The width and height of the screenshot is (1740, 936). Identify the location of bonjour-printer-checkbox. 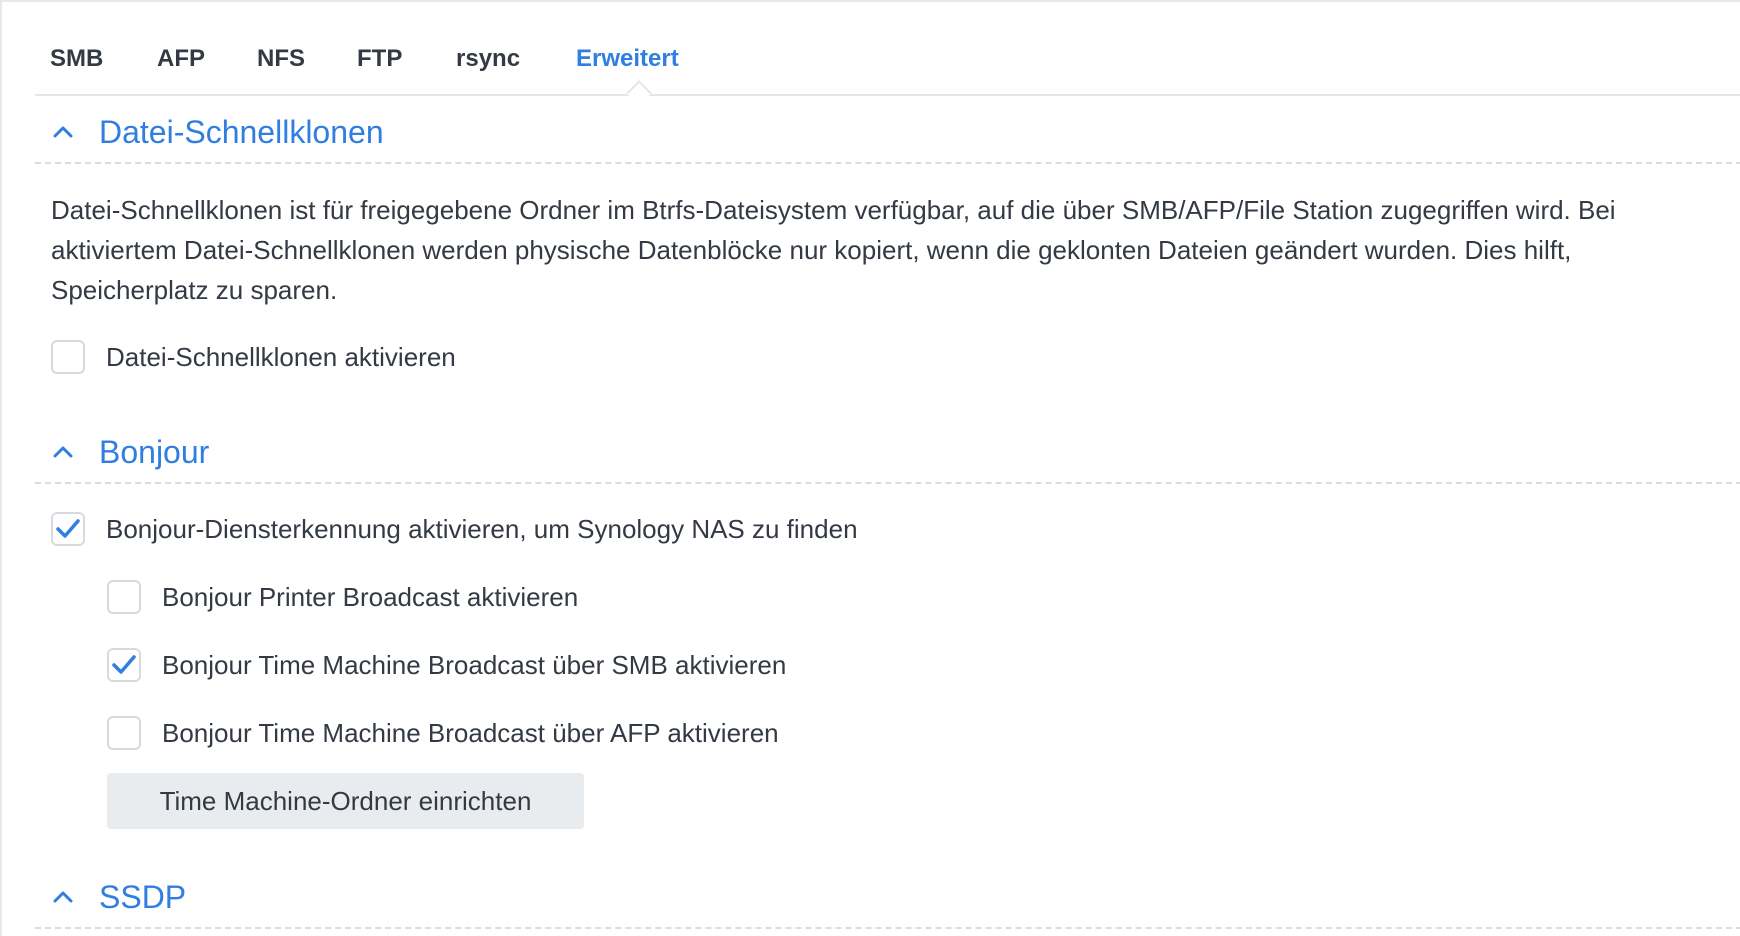
(124, 597).